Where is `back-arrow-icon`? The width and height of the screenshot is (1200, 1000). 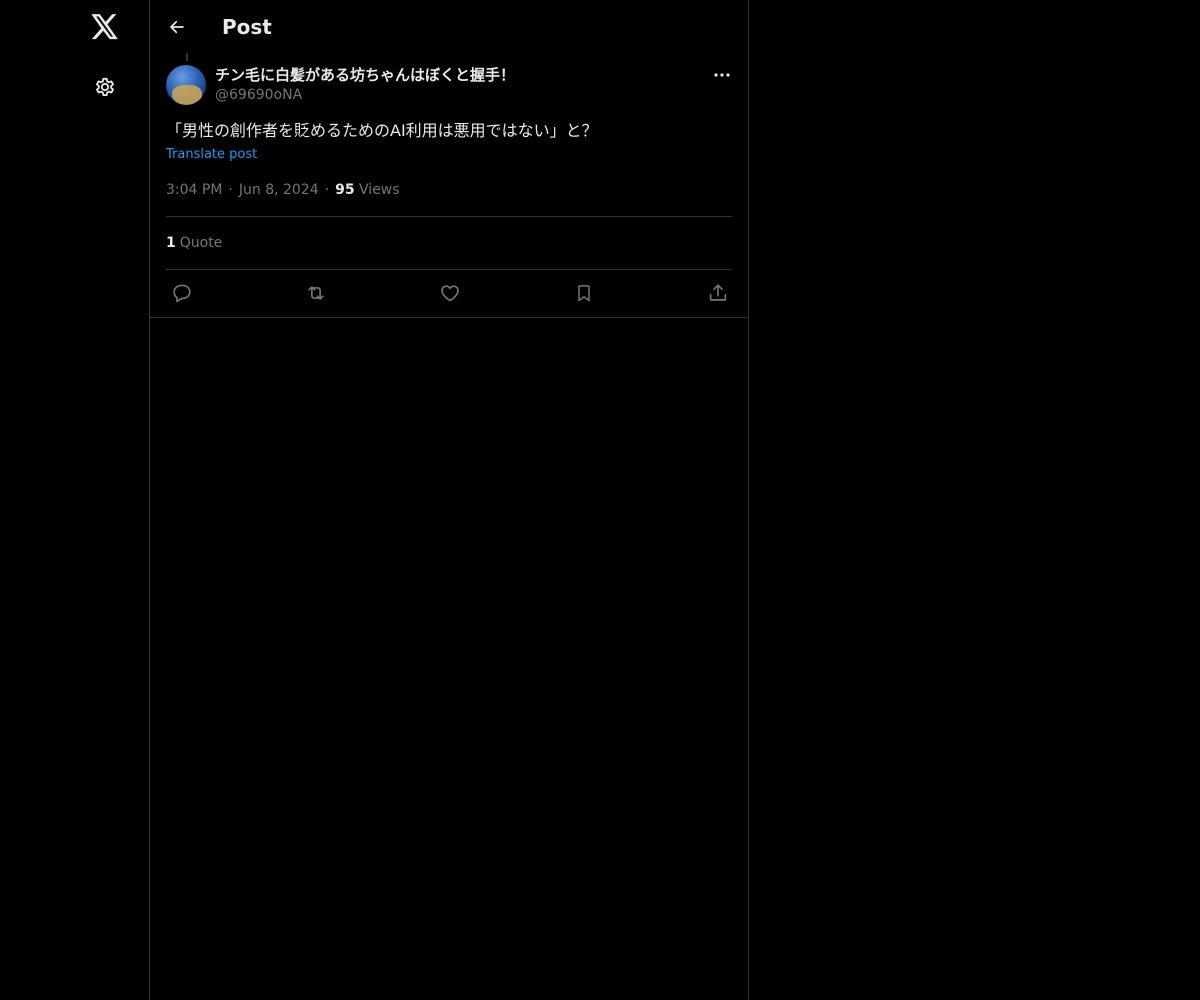
back-arrow-icon is located at coordinates (177, 27).